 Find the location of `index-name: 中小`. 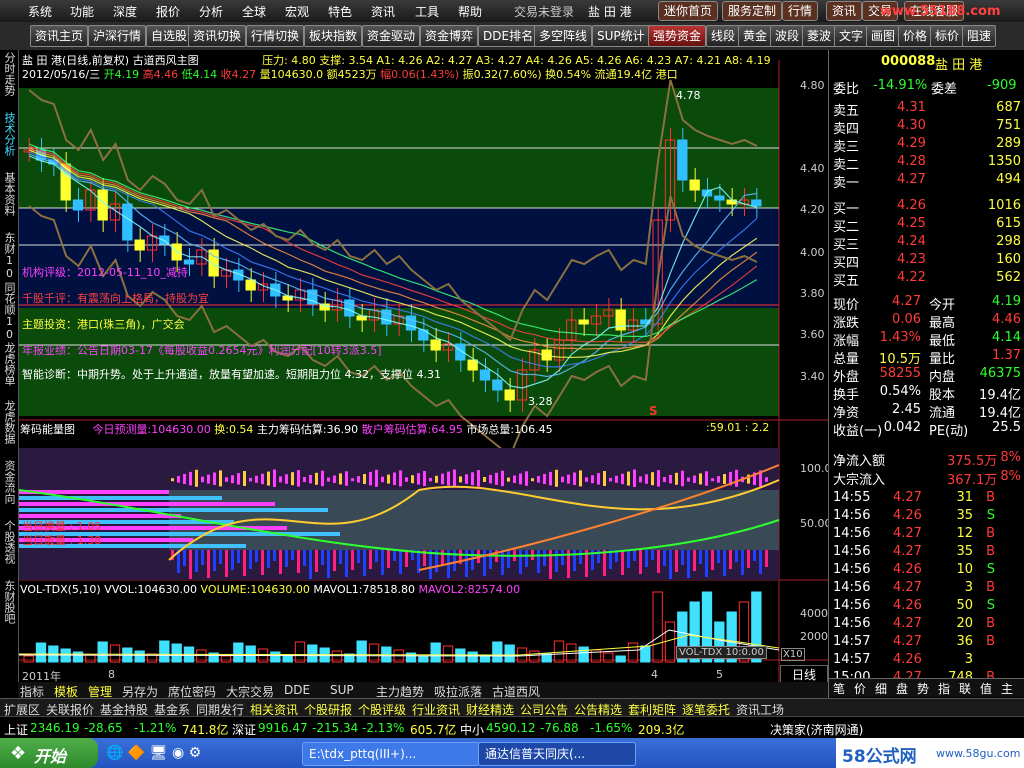

index-name: 中小 is located at coordinates (472, 729).